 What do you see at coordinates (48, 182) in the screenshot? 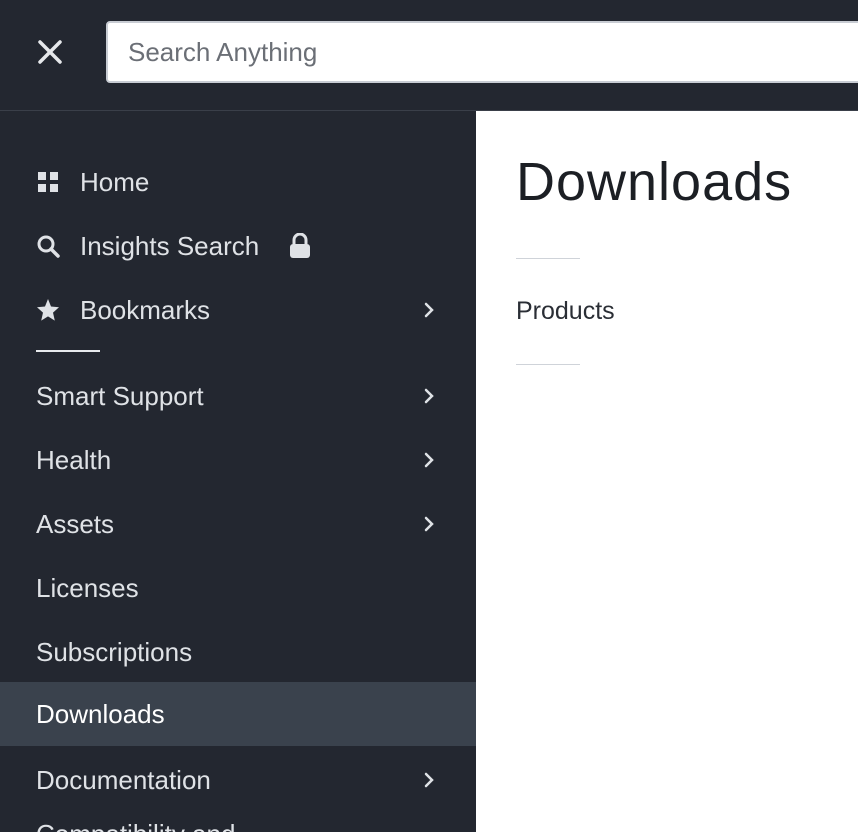
I see `grid-icon` at bounding box center [48, 182].